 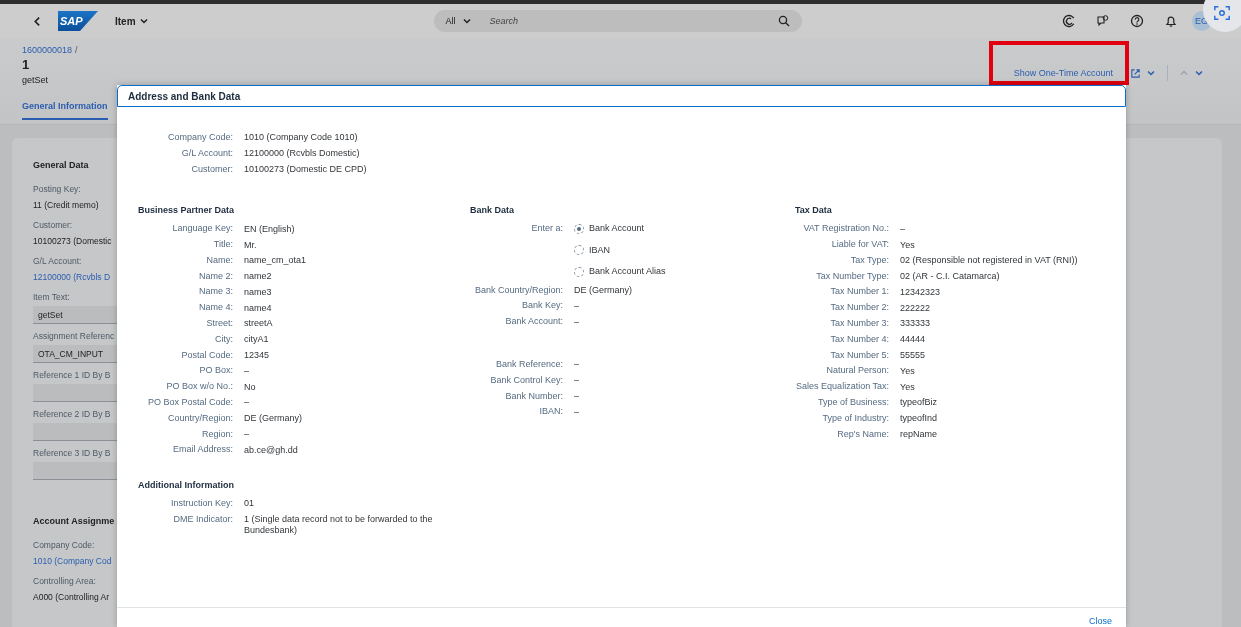 I want to click on field-label: Region:, so click(x=216, y=434).